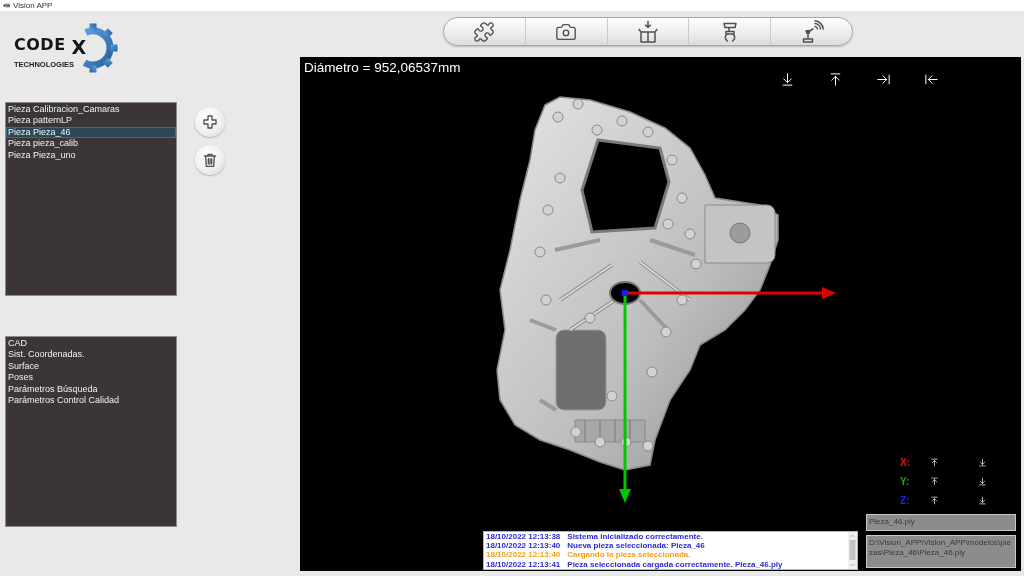 This screenshot has width=1024, height=576. I want to click on log-message: Pieza seleccionada cargada correctamente. Pieza_46.ply, so click(675, 564).